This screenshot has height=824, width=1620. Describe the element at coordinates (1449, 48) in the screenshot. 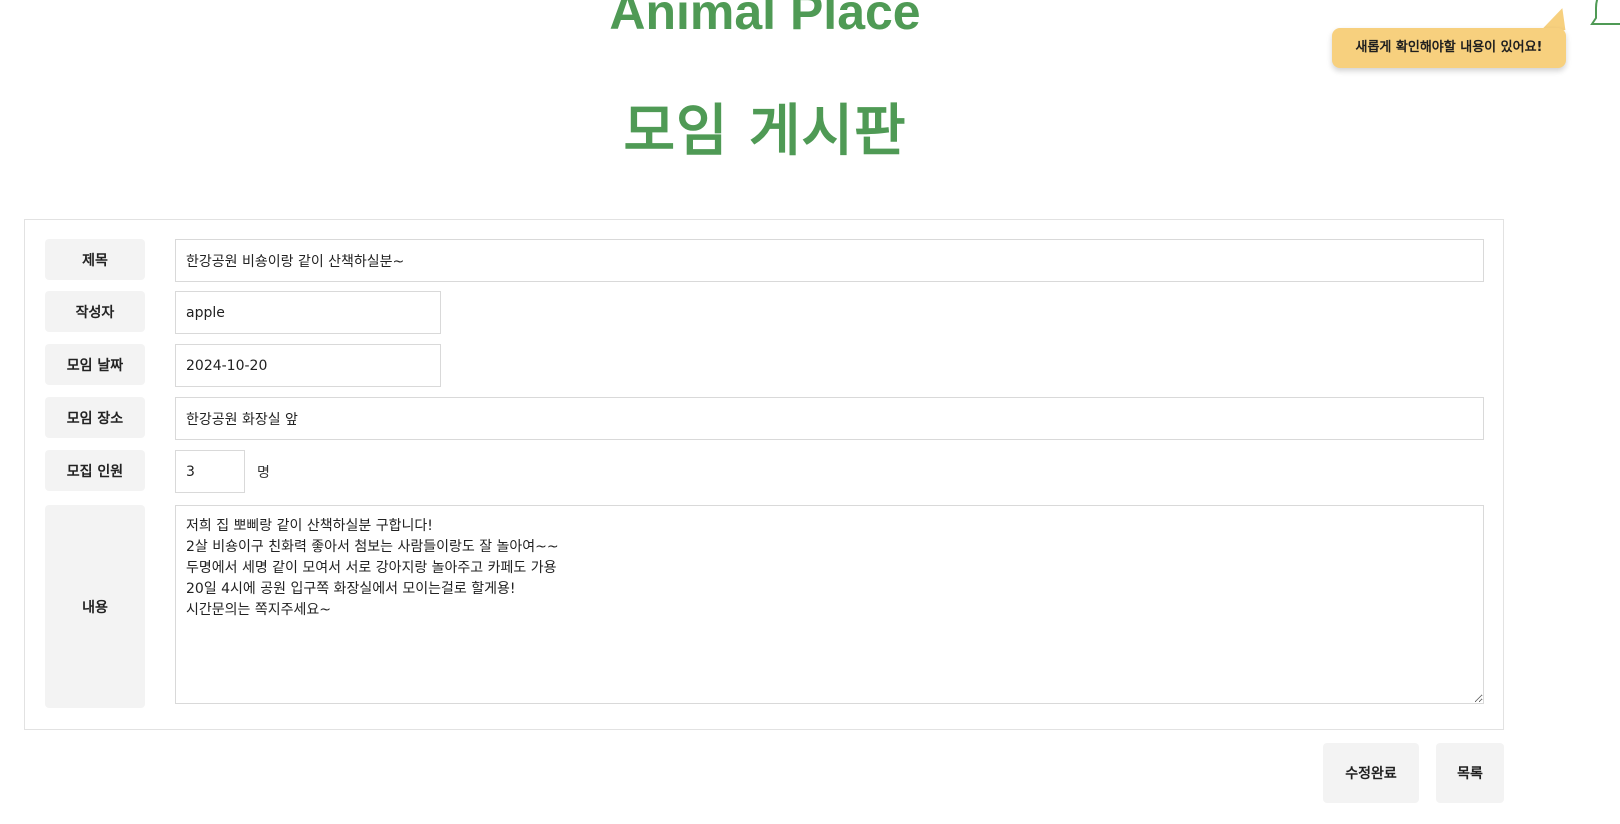

I see `notification-bubble: 새롭게 확인해야할 내용이 있어요!` at that location.